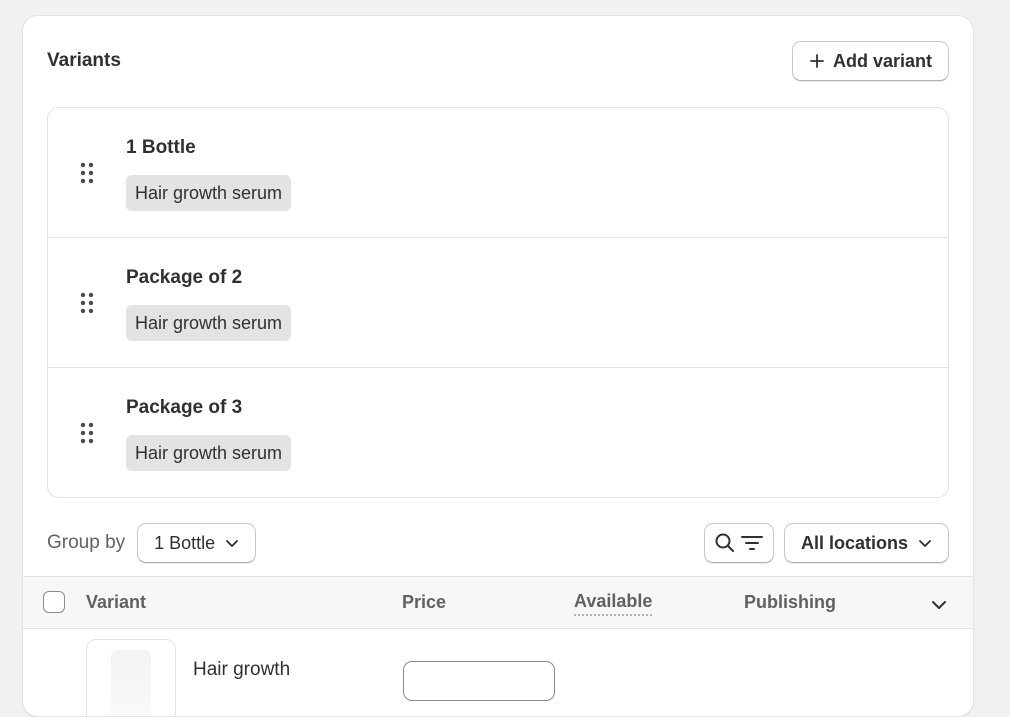 This screenshot has width=1010, height=717. I want to click on card-title: Variants, so click(84, 60).